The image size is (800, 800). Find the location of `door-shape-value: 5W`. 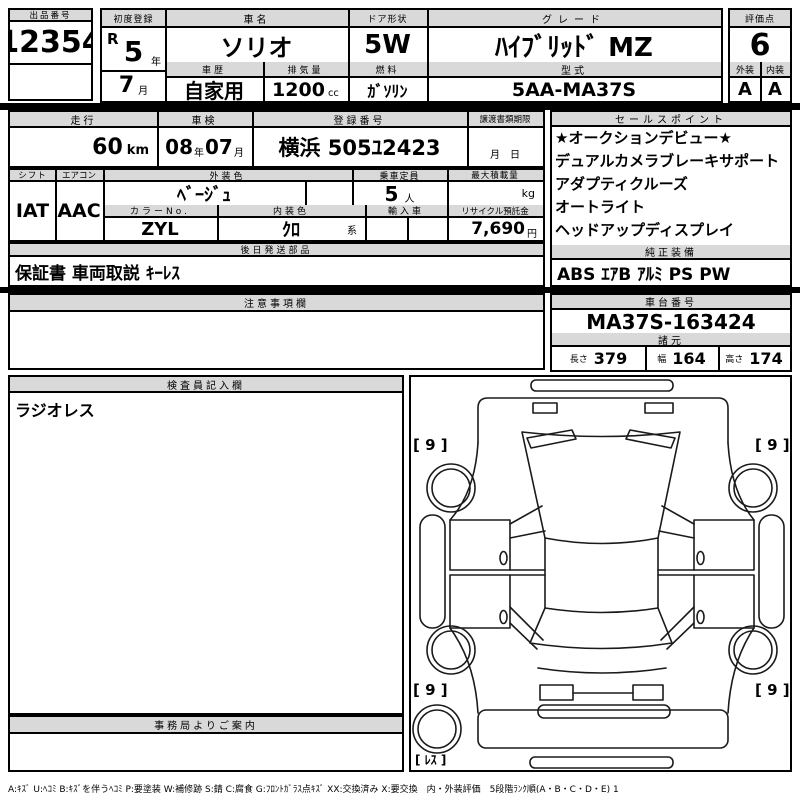

door-shape-value: 5W is located at coordinates (387, 45).